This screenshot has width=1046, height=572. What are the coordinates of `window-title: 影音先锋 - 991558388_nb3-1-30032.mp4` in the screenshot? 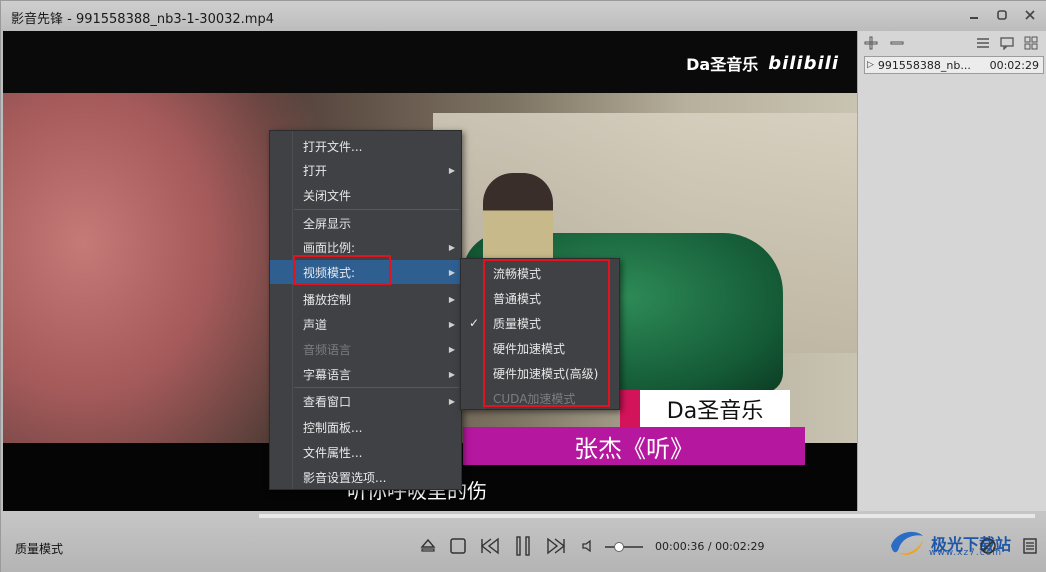 It's located at (142, 19).